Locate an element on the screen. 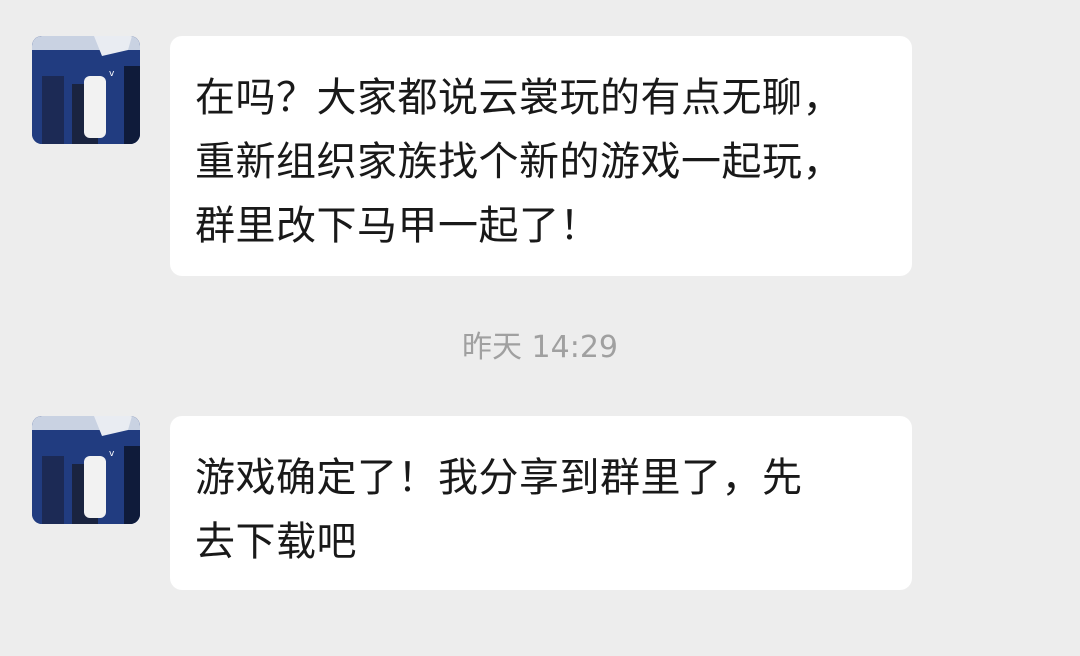  message-text-line: 群里改下马甲一起了！ is located at coordinates (397, 226).